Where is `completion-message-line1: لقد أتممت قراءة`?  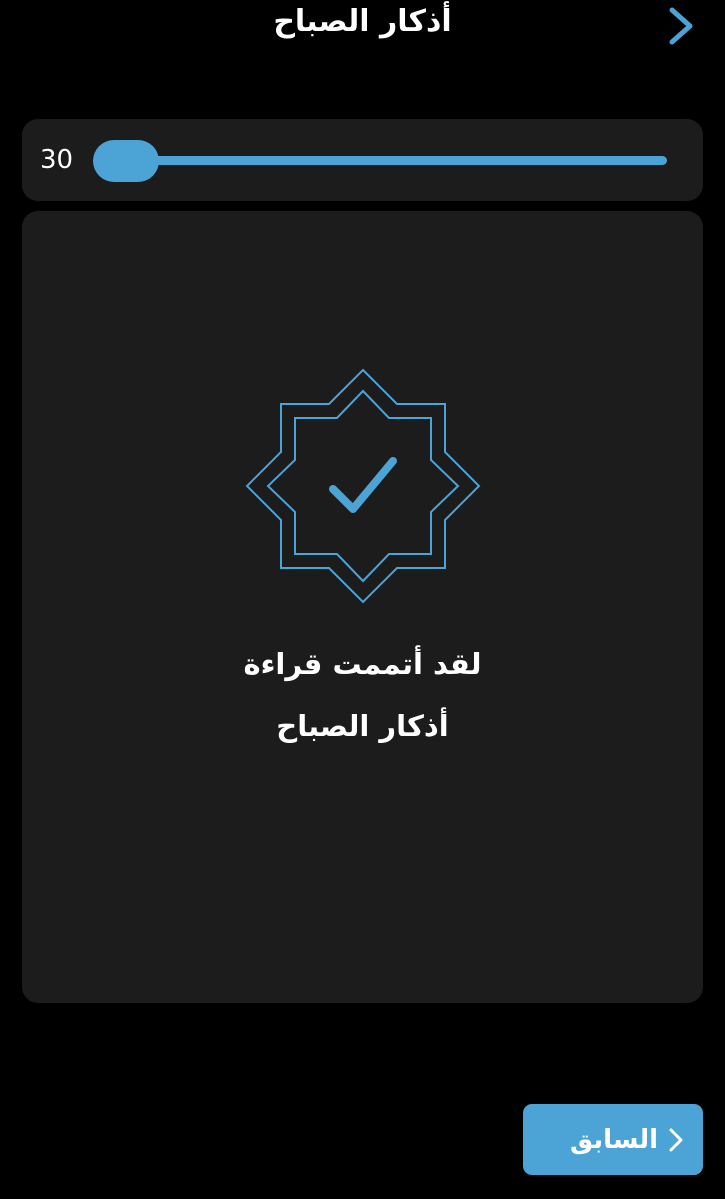 completion-message-line1: لقد أتممت قراءة is located at coordinates (362, 664).